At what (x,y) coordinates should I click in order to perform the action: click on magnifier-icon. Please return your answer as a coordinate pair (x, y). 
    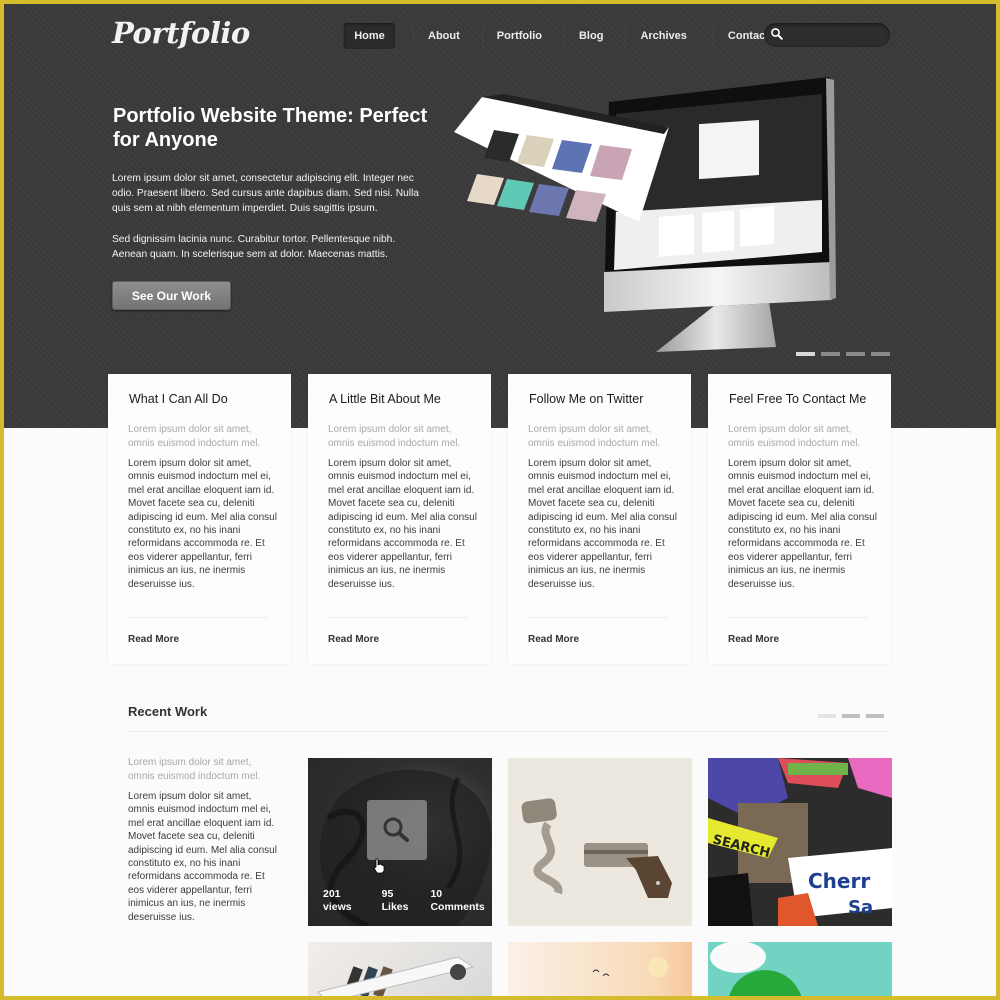
    Looking at the image, I should click on (396, 829).